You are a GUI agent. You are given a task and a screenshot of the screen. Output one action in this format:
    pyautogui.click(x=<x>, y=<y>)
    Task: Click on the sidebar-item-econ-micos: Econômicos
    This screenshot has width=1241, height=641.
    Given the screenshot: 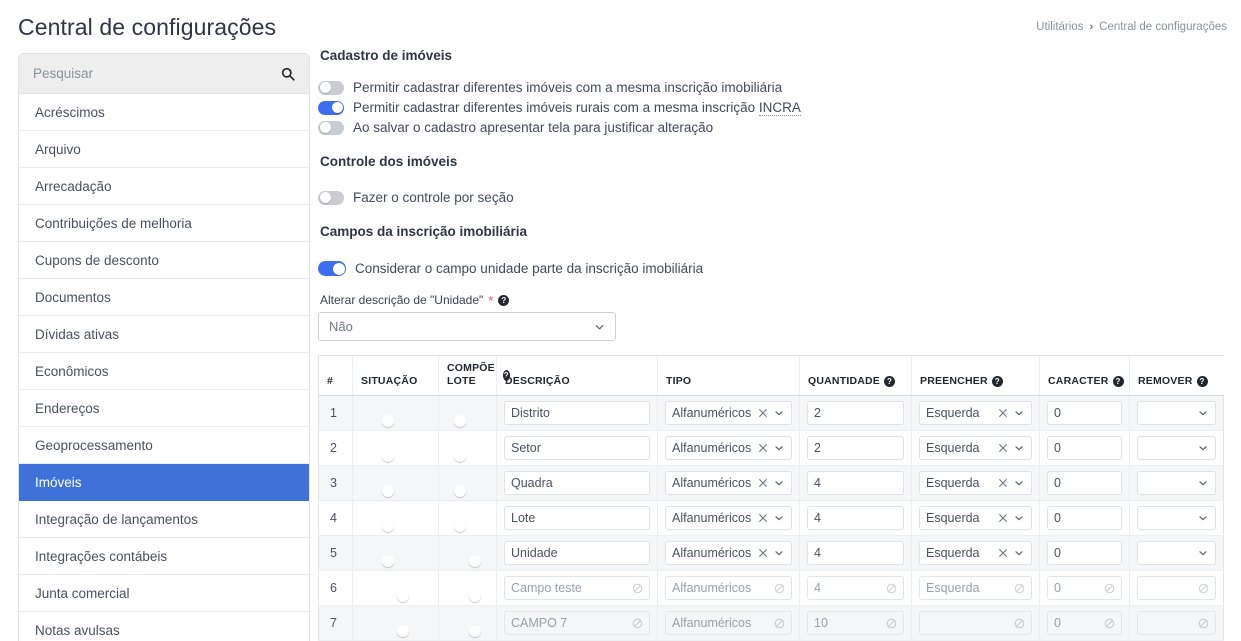 What is the action you would take?
    pyautogui.click(x=164, y=371)
    